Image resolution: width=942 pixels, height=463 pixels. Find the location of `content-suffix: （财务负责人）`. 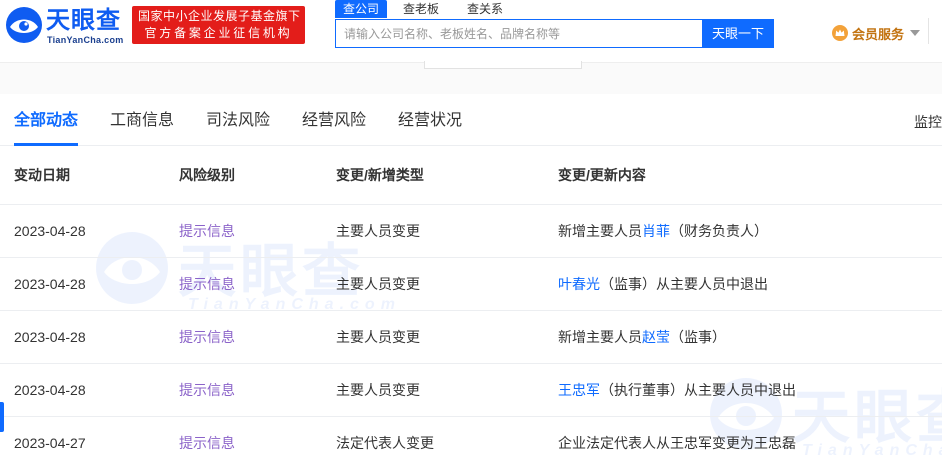

content-suffix: （财务负责人） is located at coordinates (719, 231).